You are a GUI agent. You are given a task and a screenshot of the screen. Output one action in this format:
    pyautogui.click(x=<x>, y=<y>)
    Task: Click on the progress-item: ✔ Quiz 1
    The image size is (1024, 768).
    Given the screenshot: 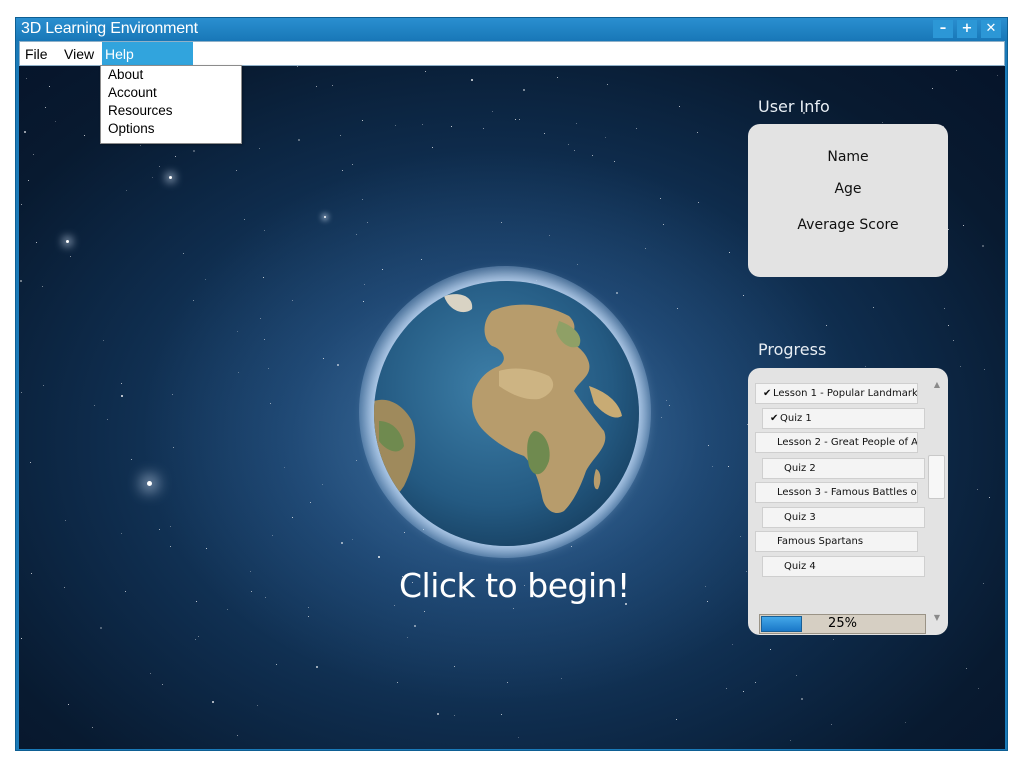 What is the action you would take?
    pyautogui.click(x=843, y=418)
    